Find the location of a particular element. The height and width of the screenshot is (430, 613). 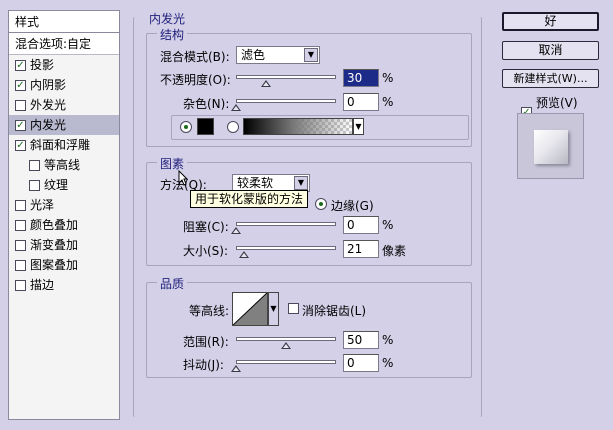

choke-slider-thumb is located at coordinates (236, 230).